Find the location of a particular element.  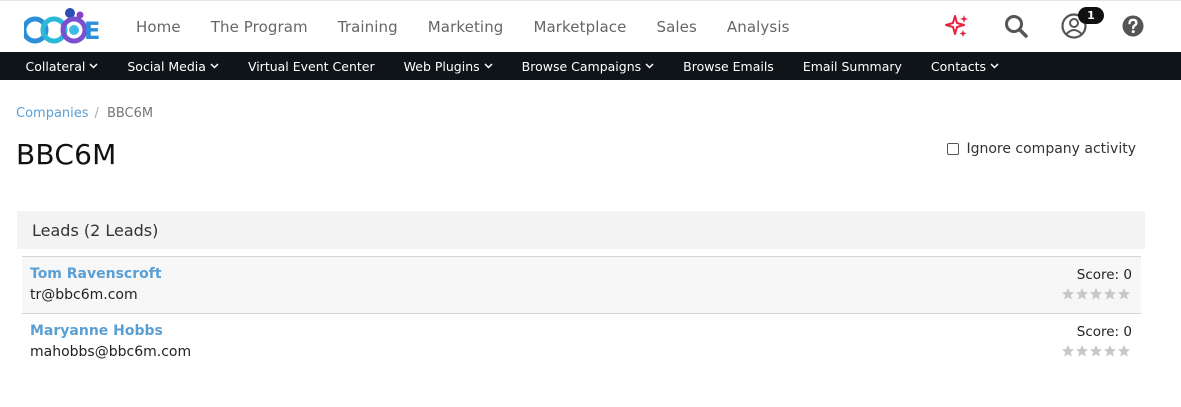

help-icon is located at coordinates (1133, 26).